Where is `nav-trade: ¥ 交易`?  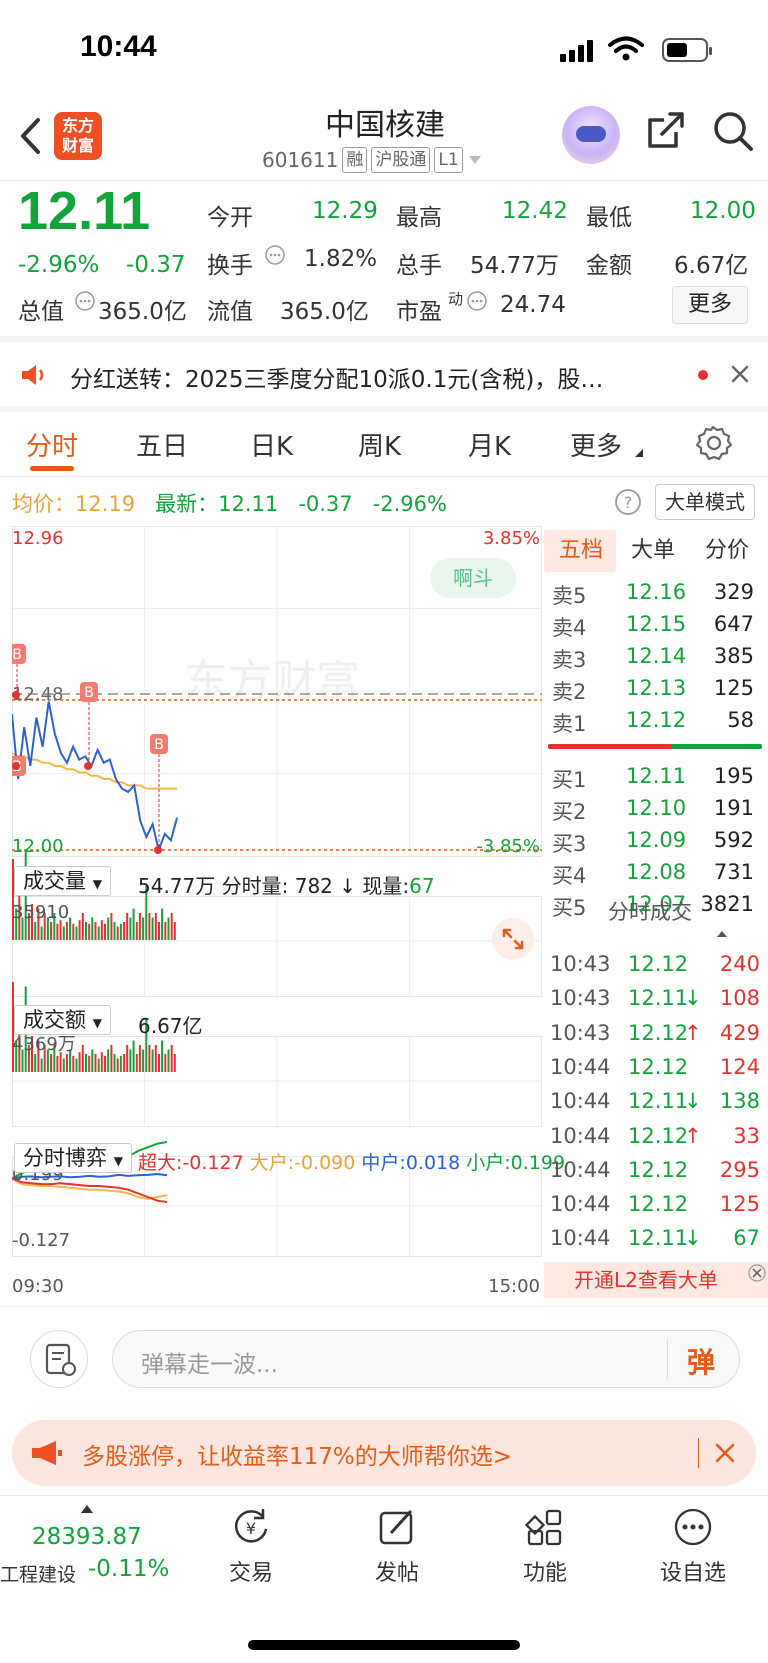 nav-trade: ¥ 交易 is located at coordinates (251, 1546).